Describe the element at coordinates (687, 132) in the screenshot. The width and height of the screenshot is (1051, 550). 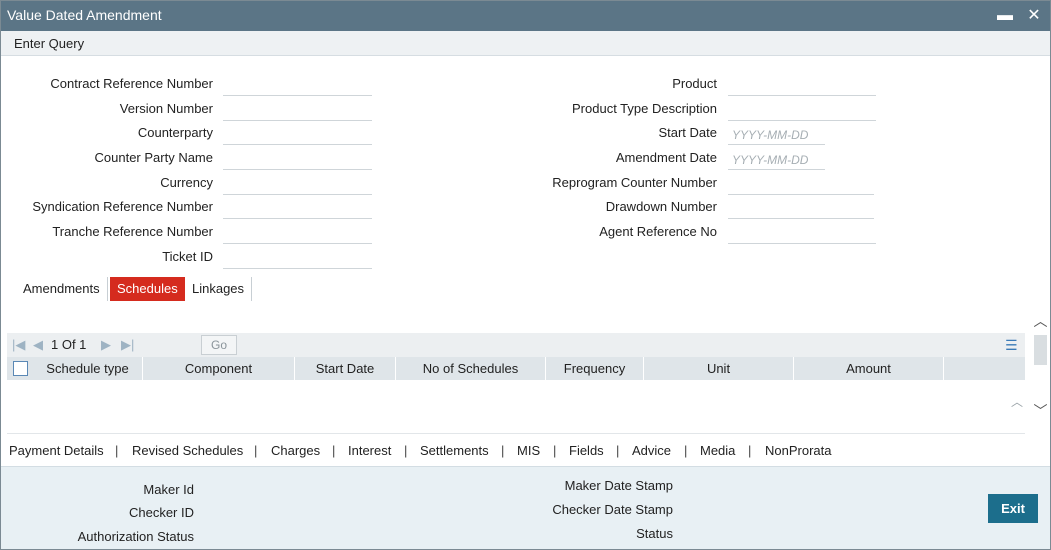
I see `start-date-label: Start Date` at that location.